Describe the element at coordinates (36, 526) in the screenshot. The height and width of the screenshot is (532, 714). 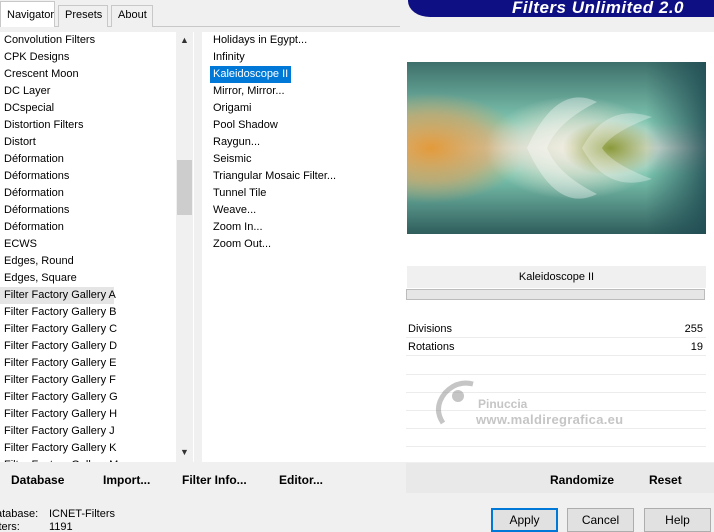
I see `status-filters: lters: 1191` at that location.